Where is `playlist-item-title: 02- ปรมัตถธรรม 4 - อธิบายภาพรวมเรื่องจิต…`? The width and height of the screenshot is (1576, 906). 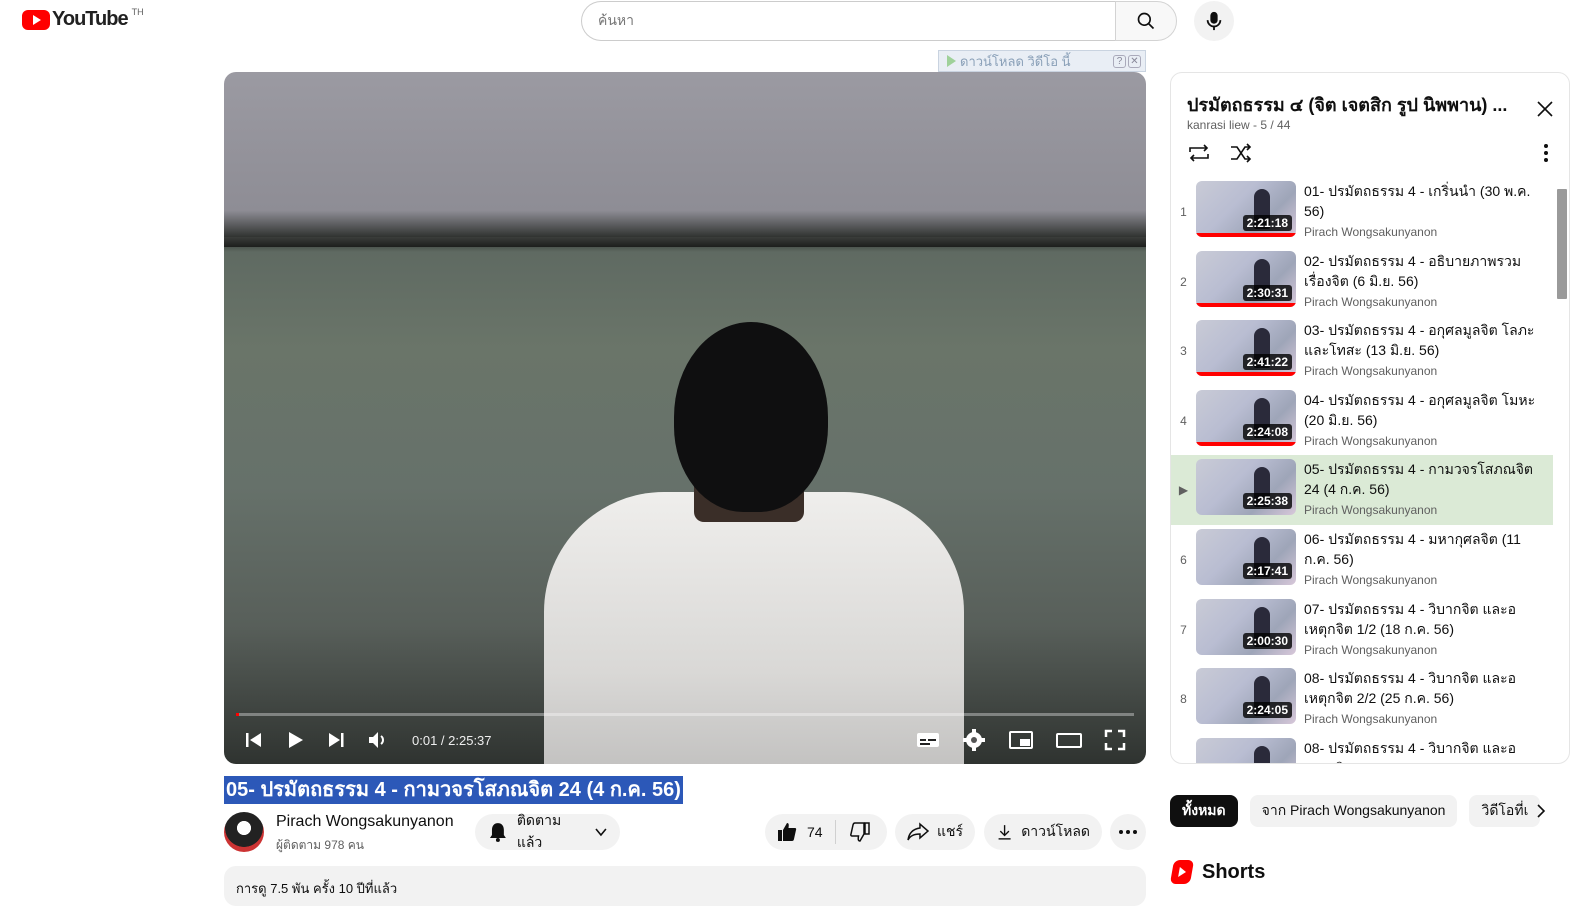 playlist-item-title: 02- ปรมัตถธรรม 4 - อธิบายภาพรวมเรื่องจิต… is located at coordinates (1424, 271).